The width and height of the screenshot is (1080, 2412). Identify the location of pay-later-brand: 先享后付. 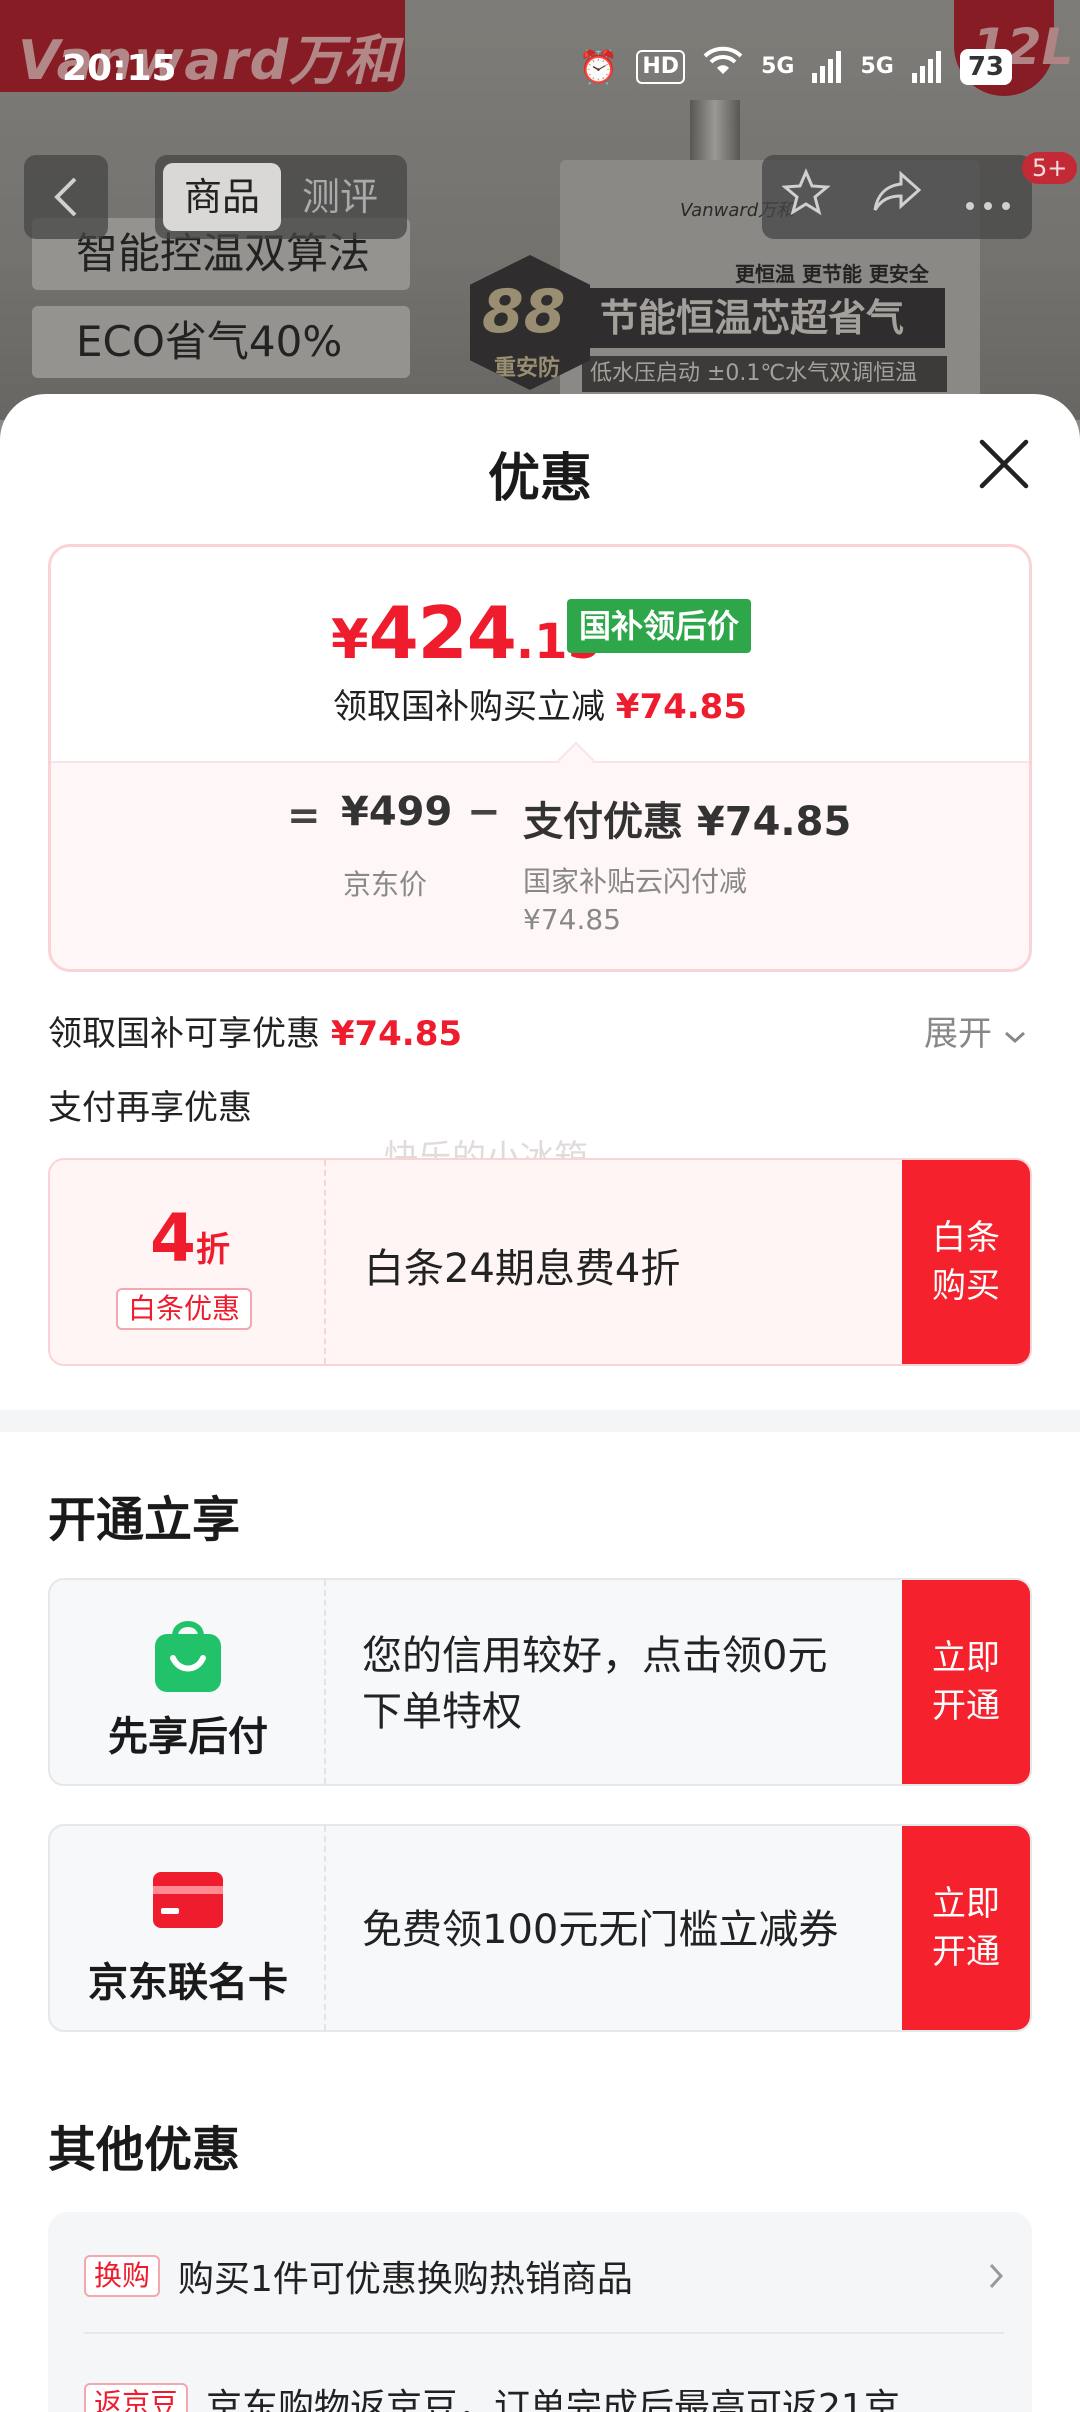
(188, 1682).